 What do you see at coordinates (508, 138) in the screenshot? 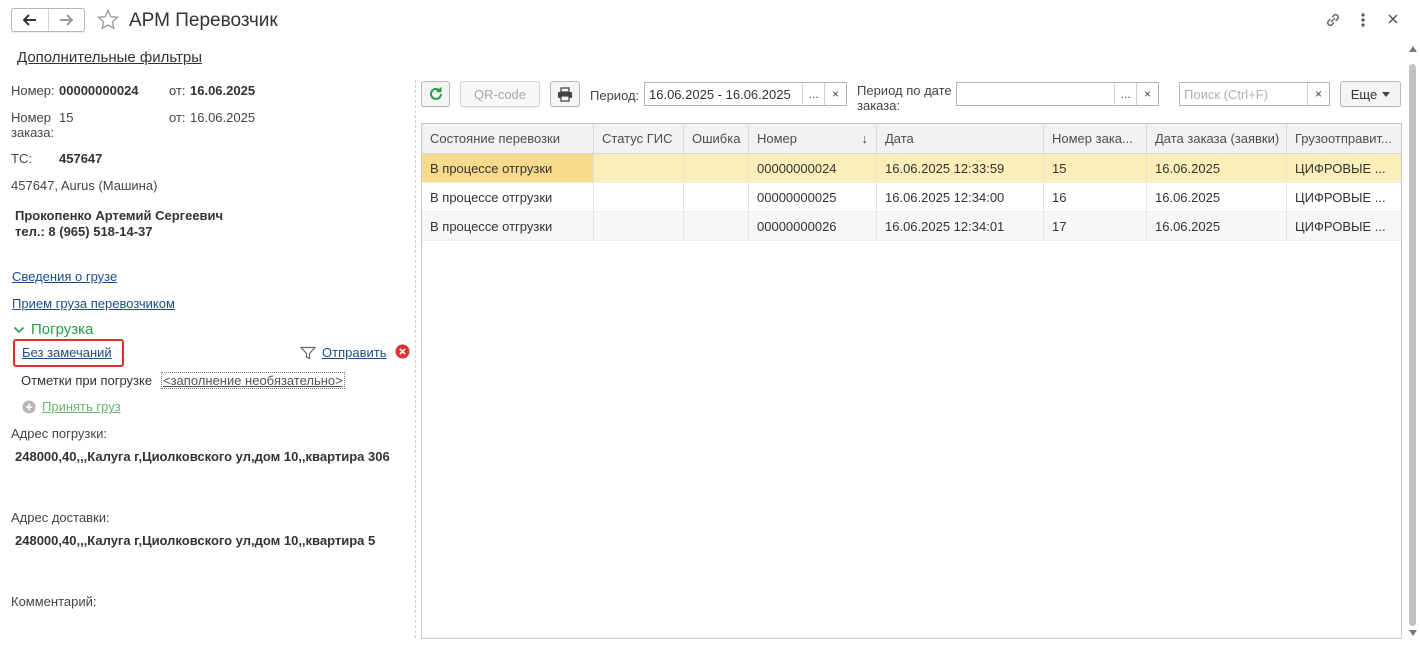
I see `column-header: Состояние перевозки` at bounding box center [508, 138].